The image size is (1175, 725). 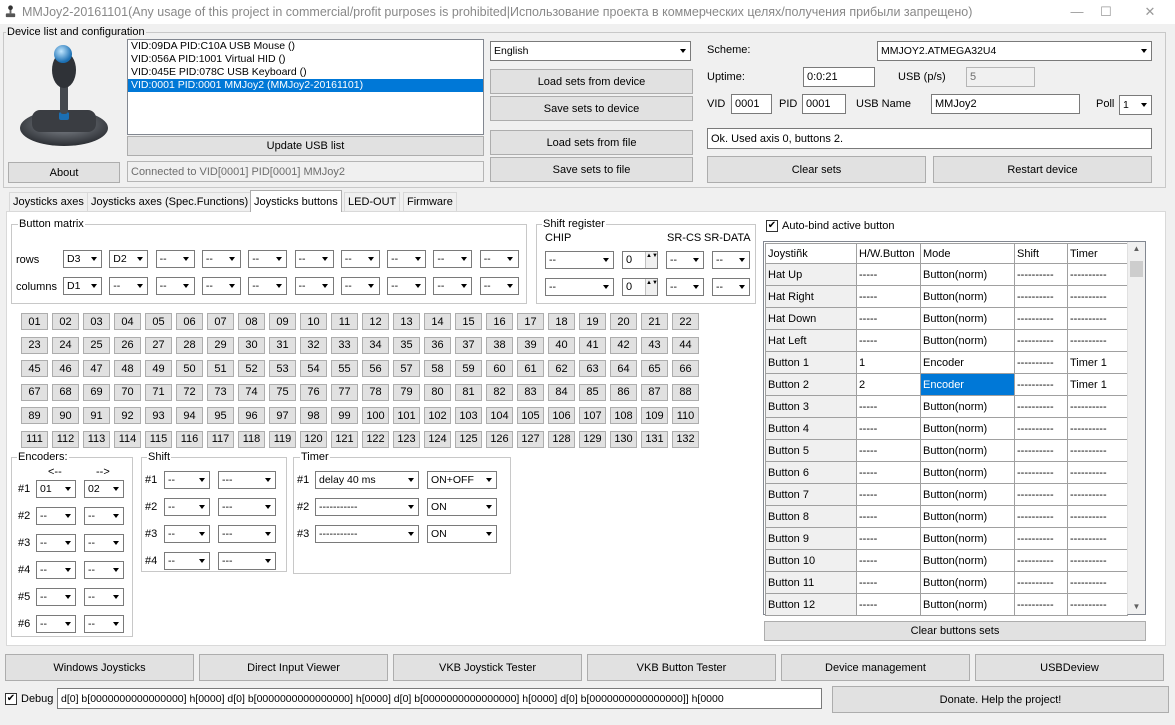 What do you see at coordinates (437, 321) in the screenshot?
I see `button-number-14: 14` at bounding box center [437, 321].